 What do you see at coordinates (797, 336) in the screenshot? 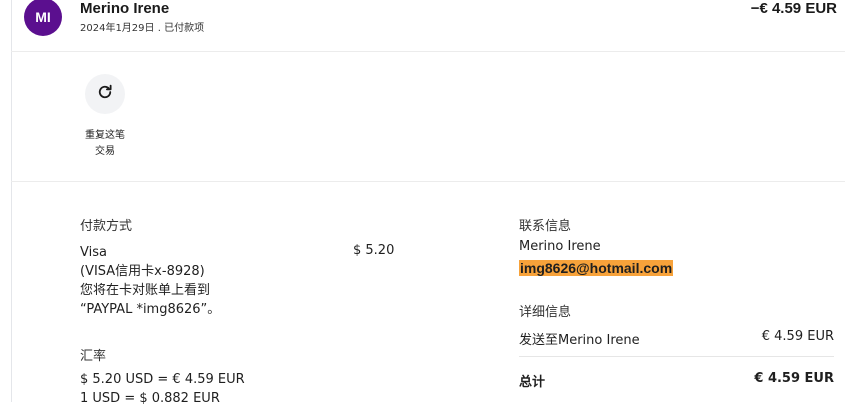
I see `sent-to-amount: € 4.59 EUR` at bounding box center [797, 336].